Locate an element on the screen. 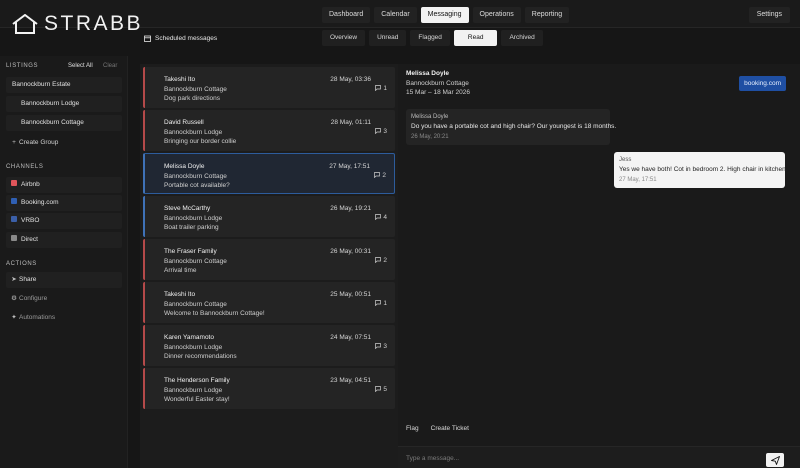 This screenshot has width=800, height=468. send-button is located at coordinates (775, 460).